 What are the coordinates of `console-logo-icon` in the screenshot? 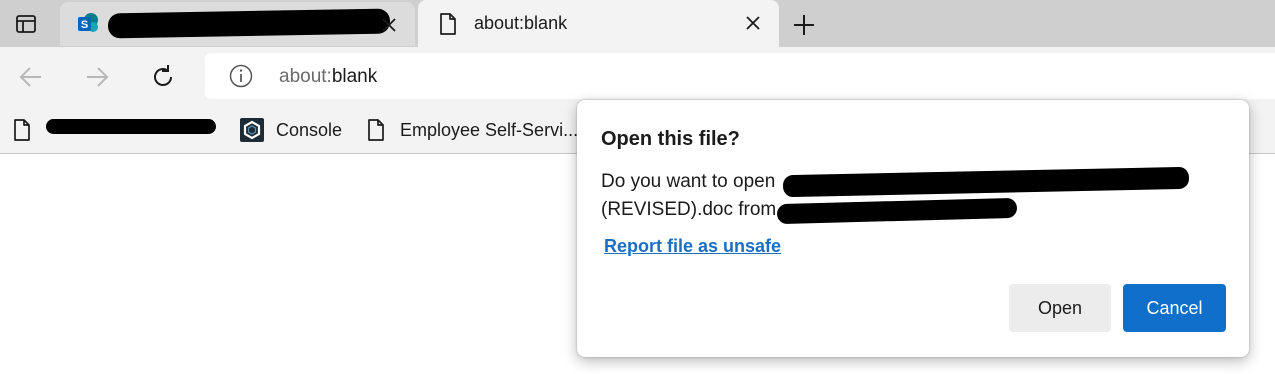 It's located at (252, 130).